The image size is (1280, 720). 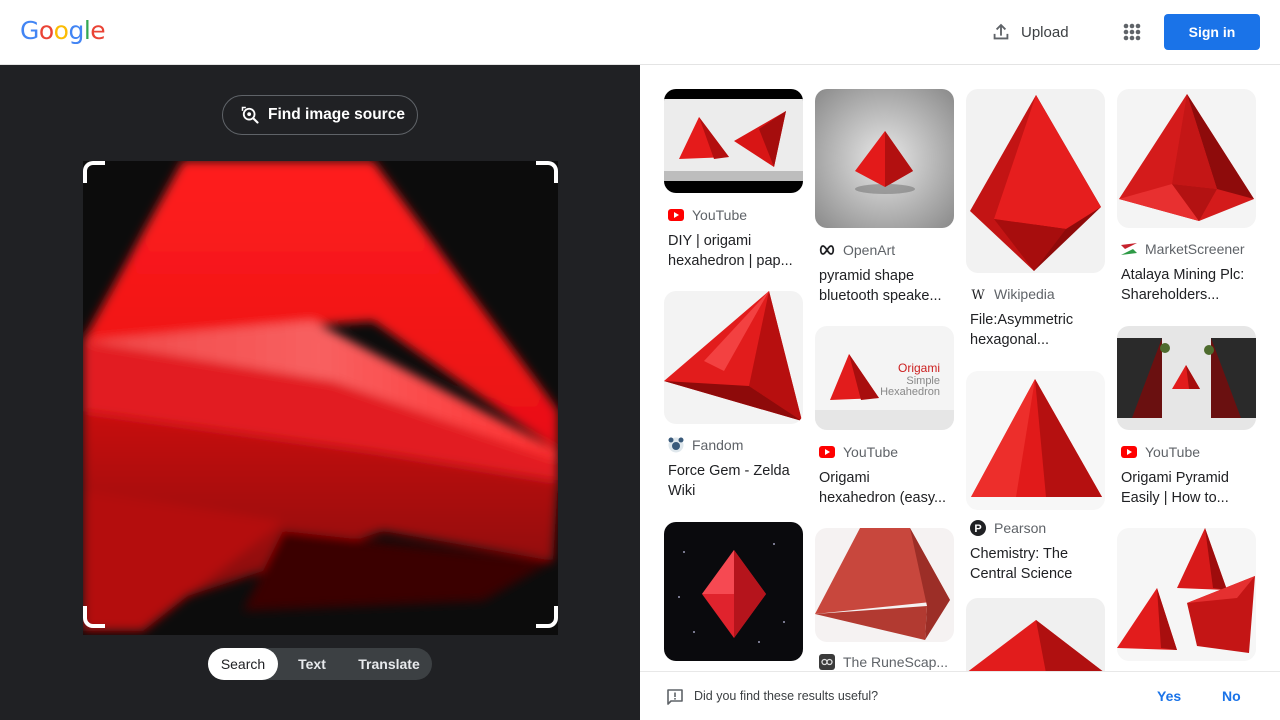 I want to click on google-logo: Google, so click(x=63, y=30).